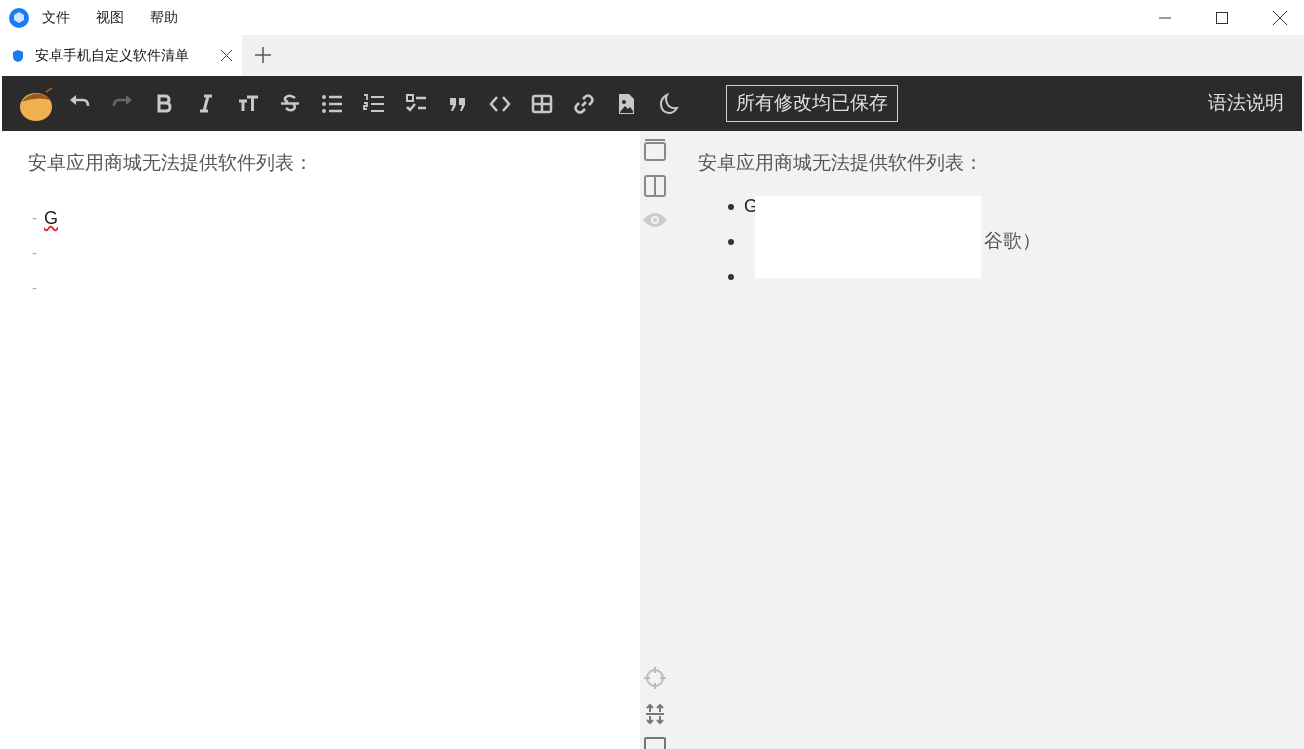 Image resolution: width=1304 pixels, height=749 pixels. I want to click on maximize-icon, so click(1222, 17).